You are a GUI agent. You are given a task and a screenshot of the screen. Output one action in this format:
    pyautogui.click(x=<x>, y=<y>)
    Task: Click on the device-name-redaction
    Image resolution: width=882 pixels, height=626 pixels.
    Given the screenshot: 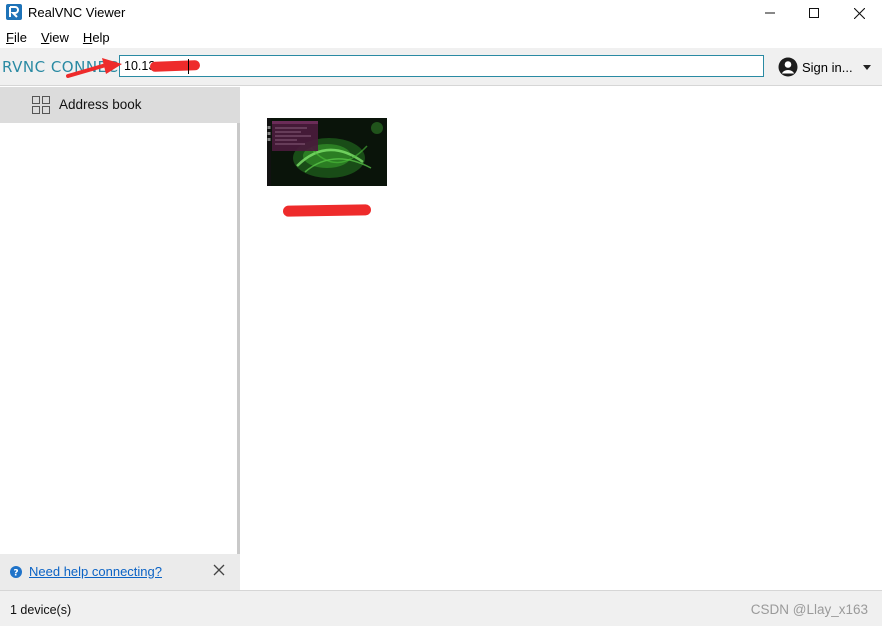 What is the action you would take?
    pyautogui.click(x=327, y=210)
    